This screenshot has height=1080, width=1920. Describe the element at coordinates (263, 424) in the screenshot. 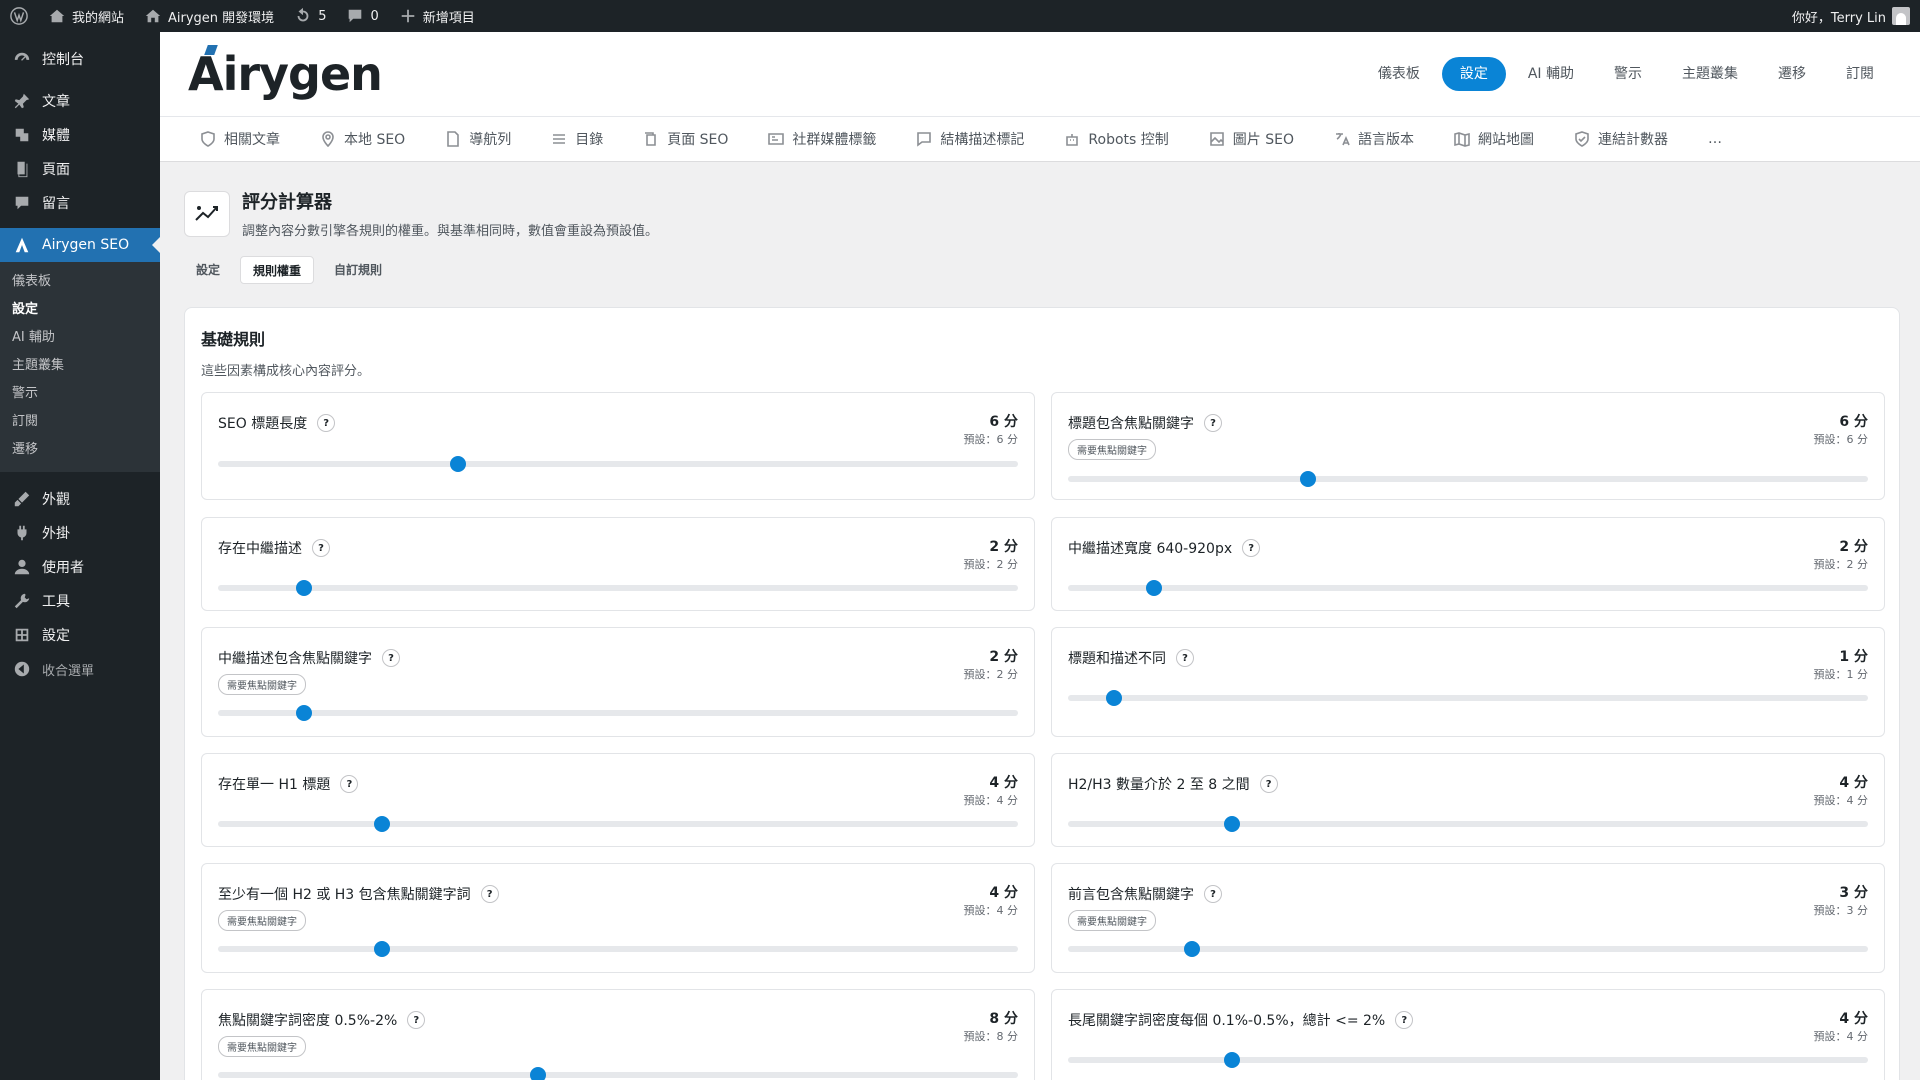

I see `rule-title: SEO 標題長度` at that location.